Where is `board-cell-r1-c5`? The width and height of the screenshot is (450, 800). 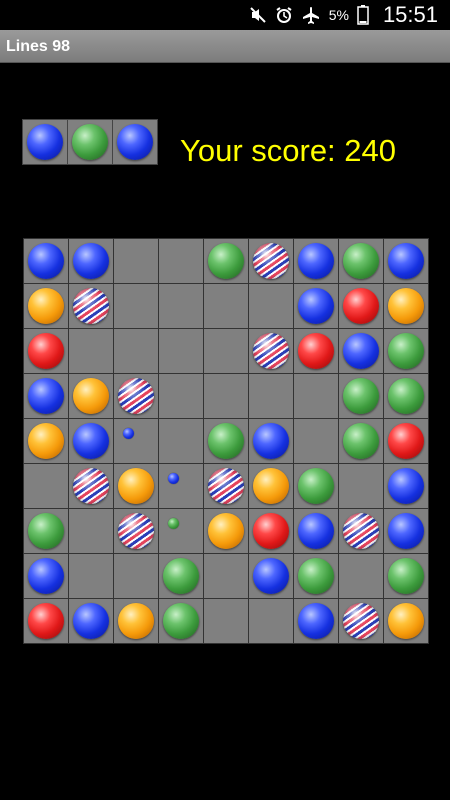
board-cell-r1-c5 is located at coordinates (226, 261).